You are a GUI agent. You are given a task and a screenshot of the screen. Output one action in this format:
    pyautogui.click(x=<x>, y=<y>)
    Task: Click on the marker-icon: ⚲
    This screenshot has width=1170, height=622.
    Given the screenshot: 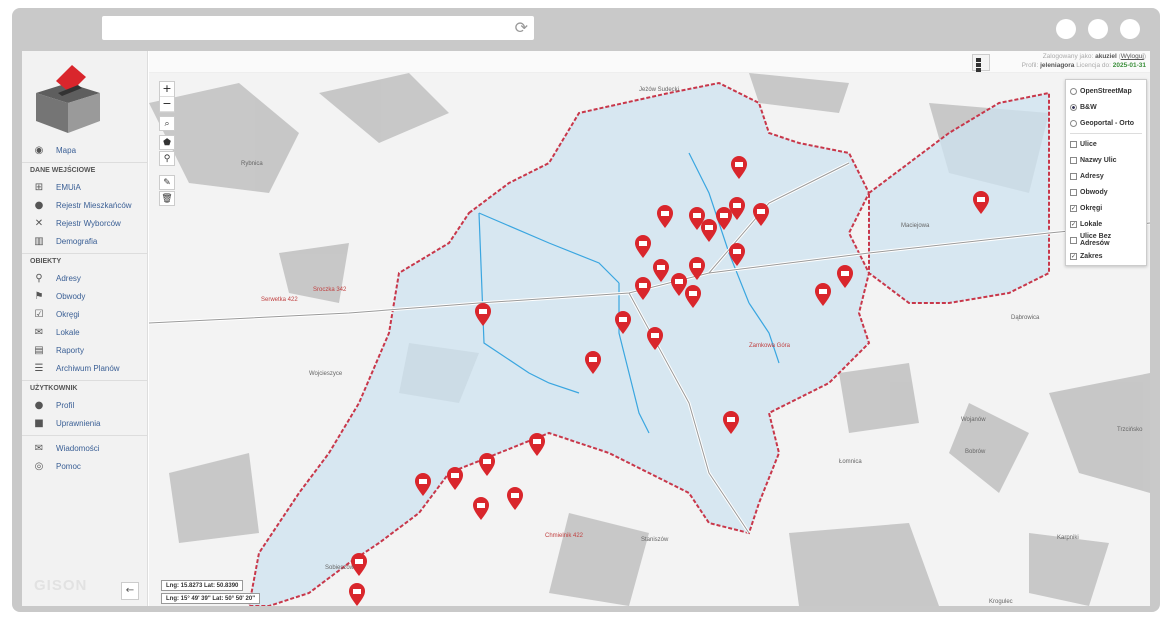 What is the action you would take?
    pyautogui.click(x=167, y=159)
    